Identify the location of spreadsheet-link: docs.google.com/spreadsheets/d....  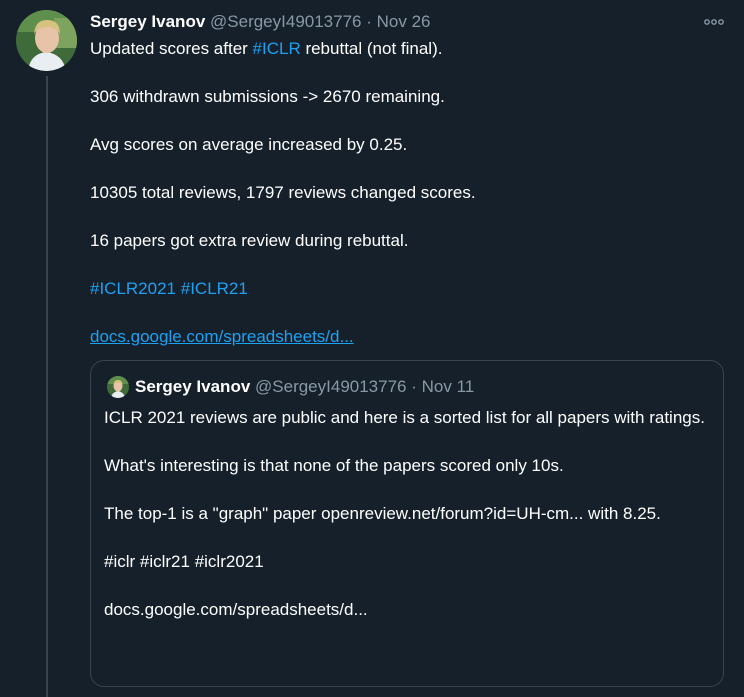
(222, 336).